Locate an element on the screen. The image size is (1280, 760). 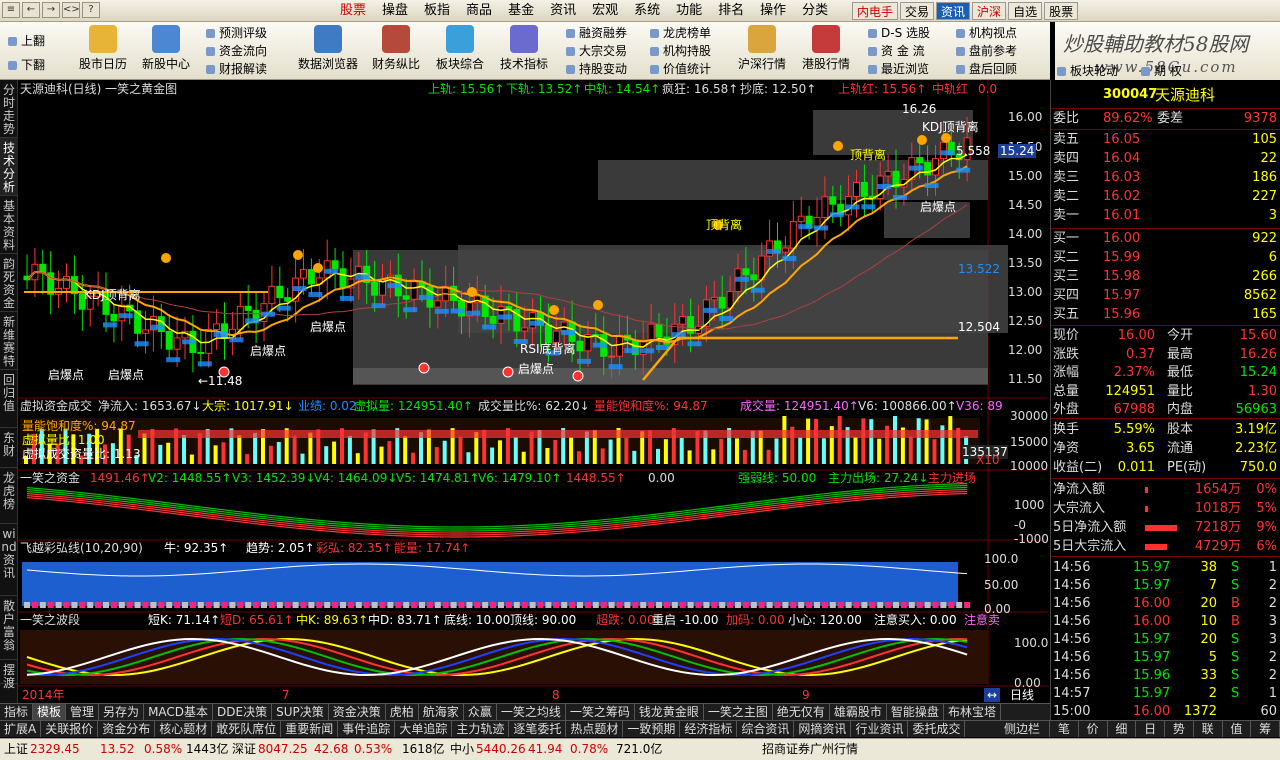
info-tab: 大单追踪 is located at coordinates (424, 729).